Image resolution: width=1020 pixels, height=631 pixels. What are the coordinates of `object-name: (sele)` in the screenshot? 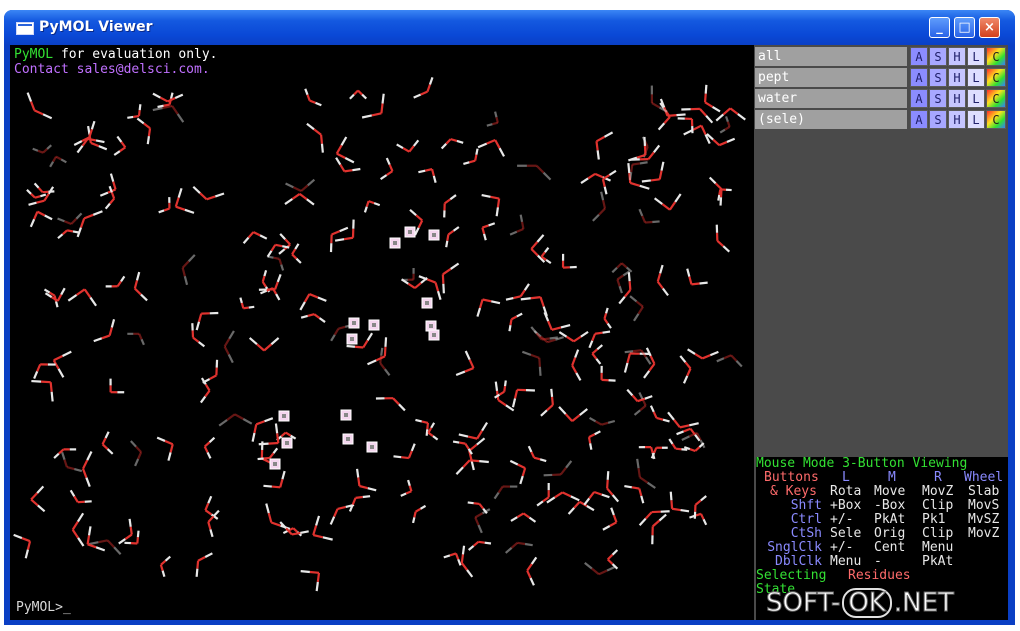 It's located at (831, 119).